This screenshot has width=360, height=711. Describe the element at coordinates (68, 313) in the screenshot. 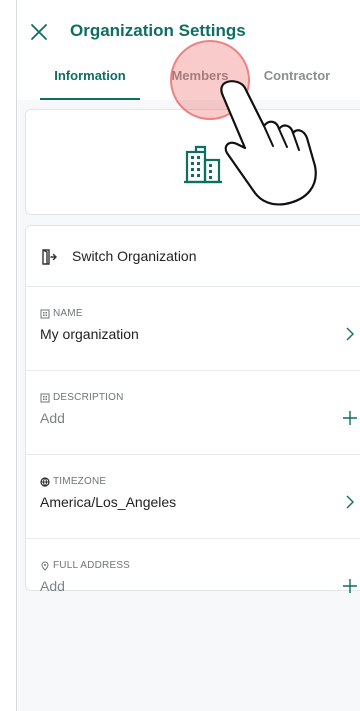

I see `field-label: NAME` at that location.